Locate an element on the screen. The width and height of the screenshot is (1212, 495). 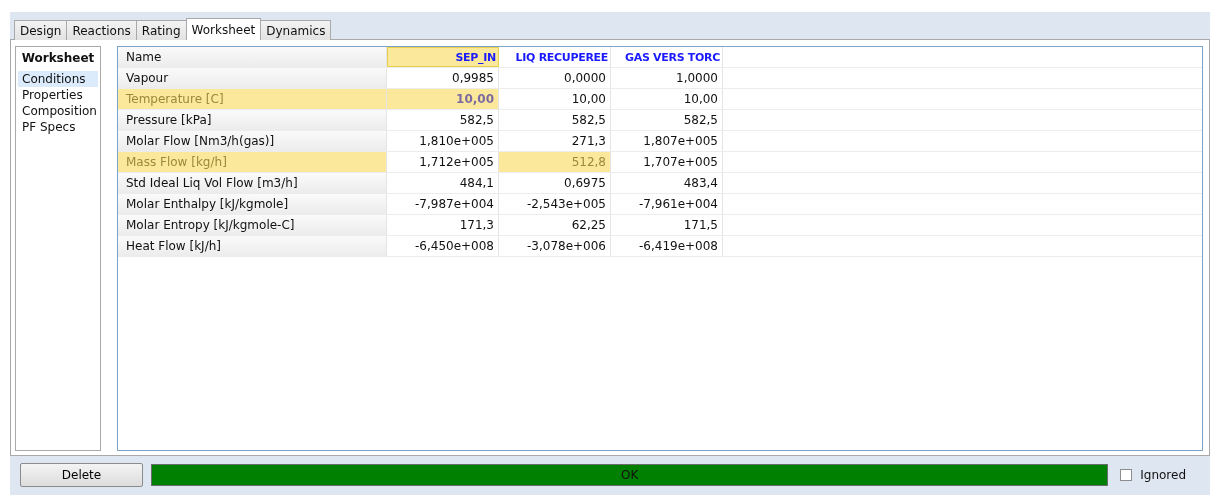
row-label: Molar Flow [Nm3/h(gas)] is located at coordinates (252, 141).